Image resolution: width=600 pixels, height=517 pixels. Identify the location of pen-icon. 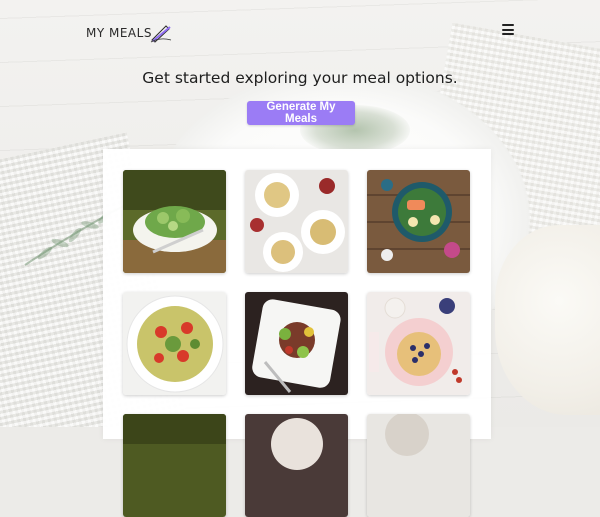
(161, 34).